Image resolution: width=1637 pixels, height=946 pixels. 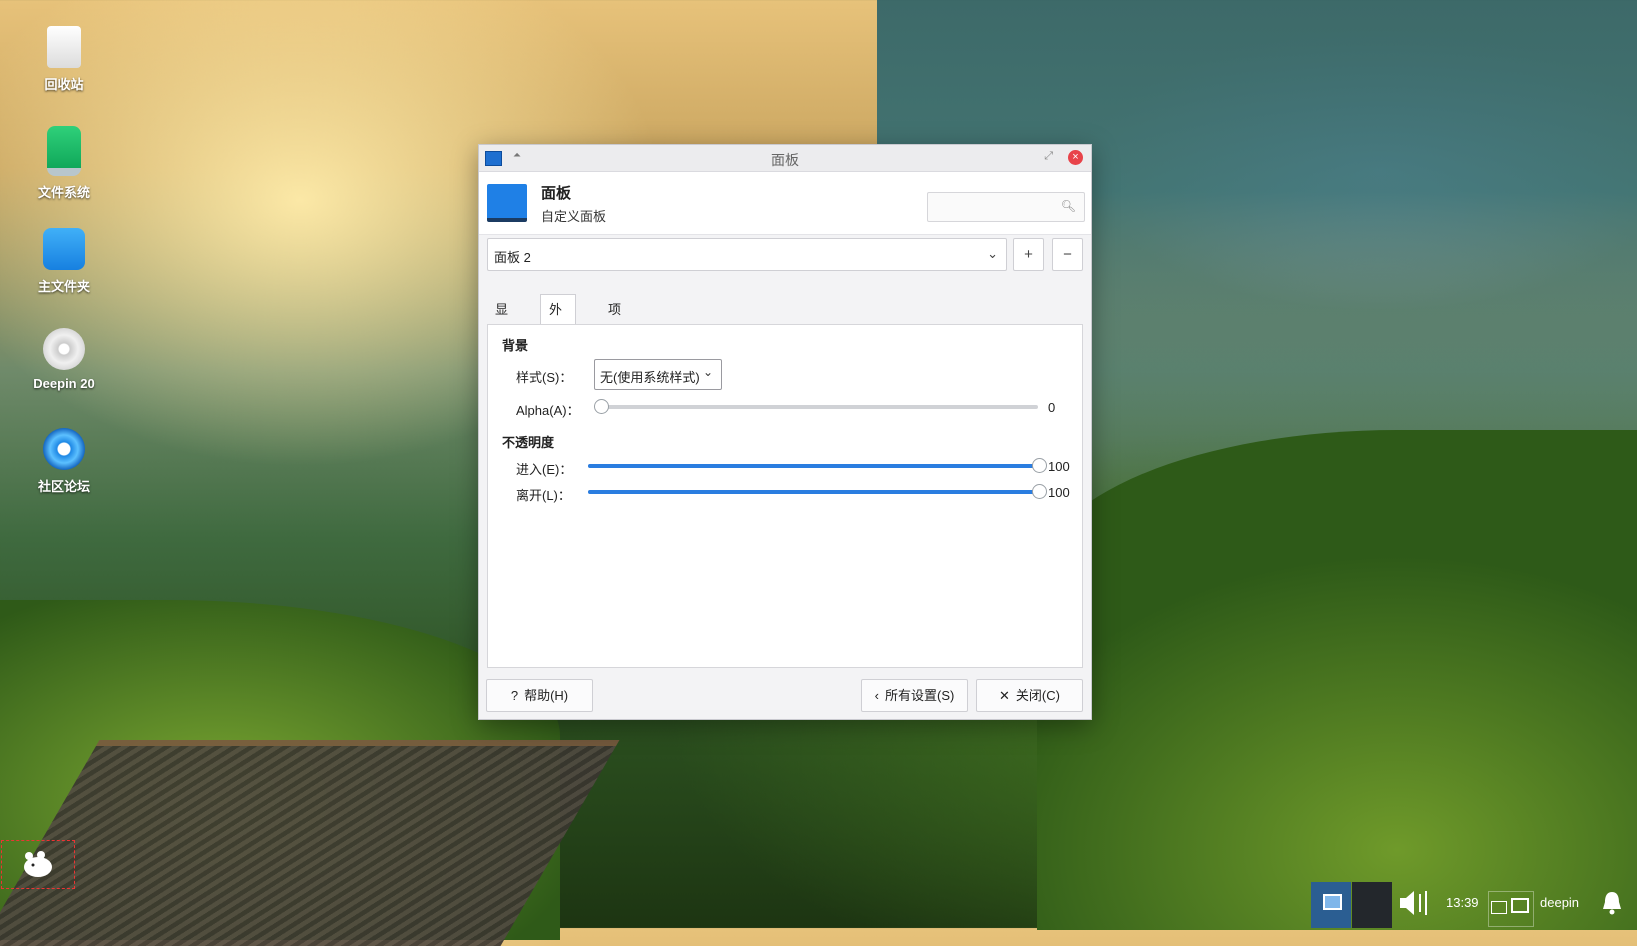 What do you see at coordinates (785, 203) in the screenshot?
I see `dialog-header: 面板 自定义面板 🔍︎` at bounding box center [785, 203].